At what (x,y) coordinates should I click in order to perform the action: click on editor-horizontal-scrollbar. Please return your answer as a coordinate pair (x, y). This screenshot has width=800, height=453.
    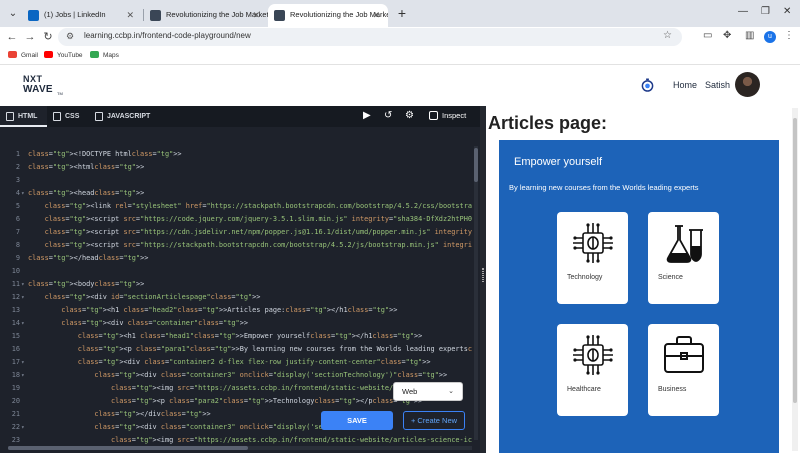
    Looking at the image, I should click on (240, 448).